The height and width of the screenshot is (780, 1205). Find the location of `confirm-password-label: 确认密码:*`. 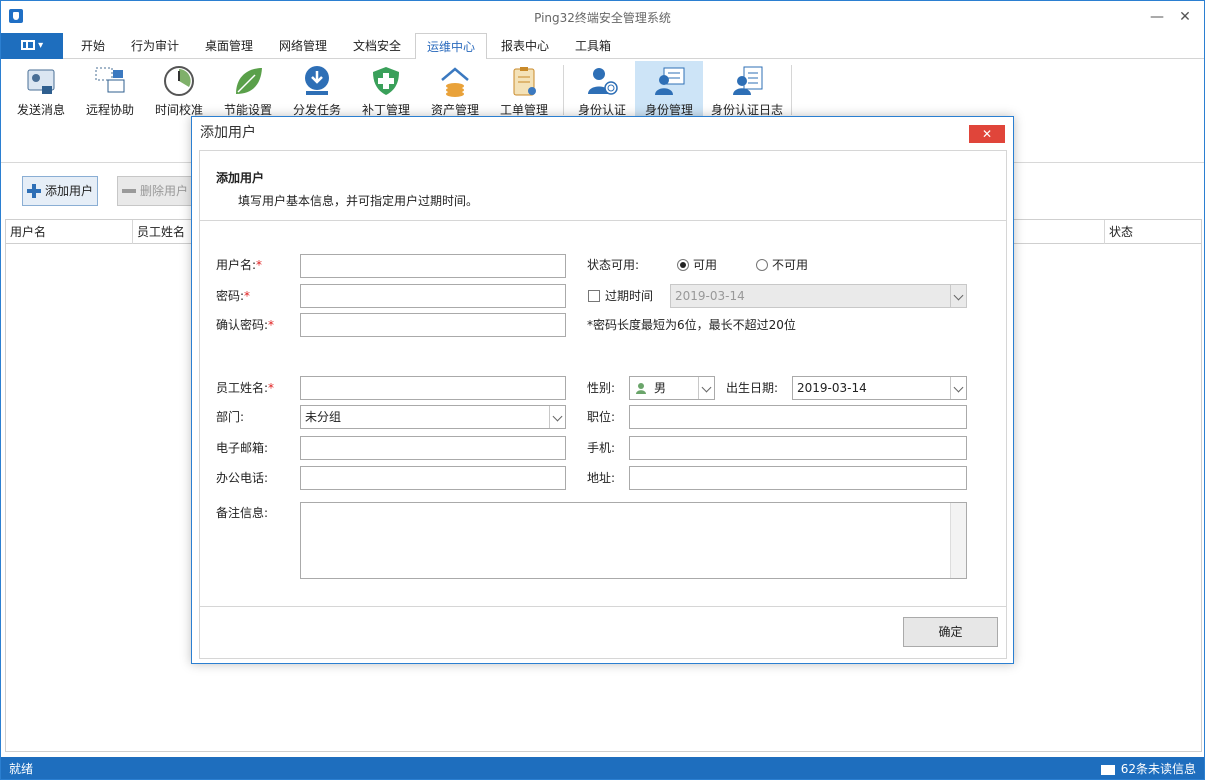

confirm-password-label: 确认密码:* is located at coordinates (245, 325).